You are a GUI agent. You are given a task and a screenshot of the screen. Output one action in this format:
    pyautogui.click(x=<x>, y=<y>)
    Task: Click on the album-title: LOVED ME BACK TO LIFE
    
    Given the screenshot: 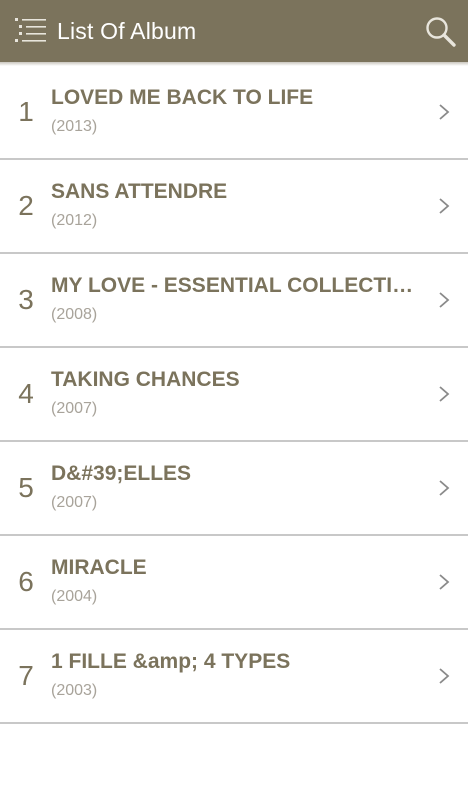 What is the action you would take?
    pyautogui.click(x=182, y=97)
    